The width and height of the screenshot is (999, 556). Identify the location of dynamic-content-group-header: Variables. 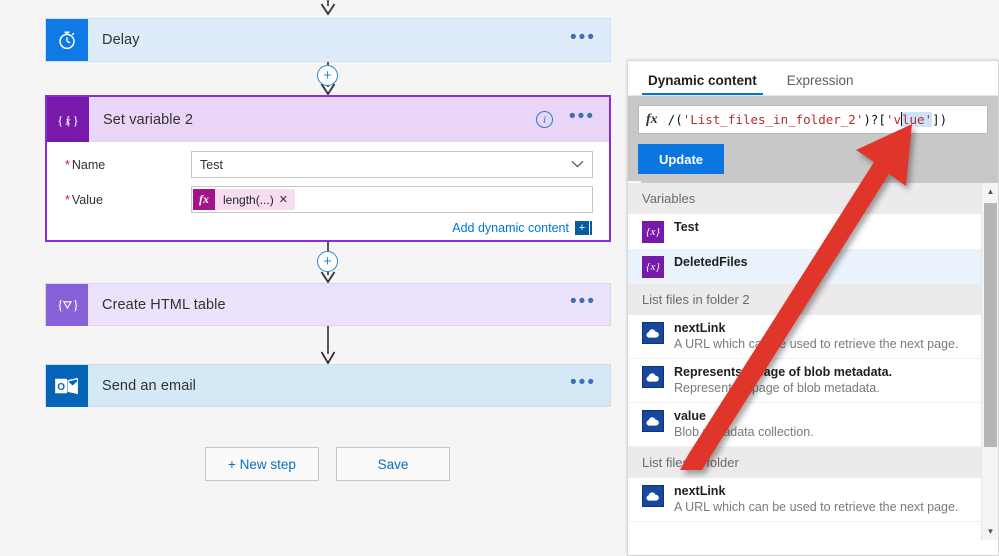
(804, 198).